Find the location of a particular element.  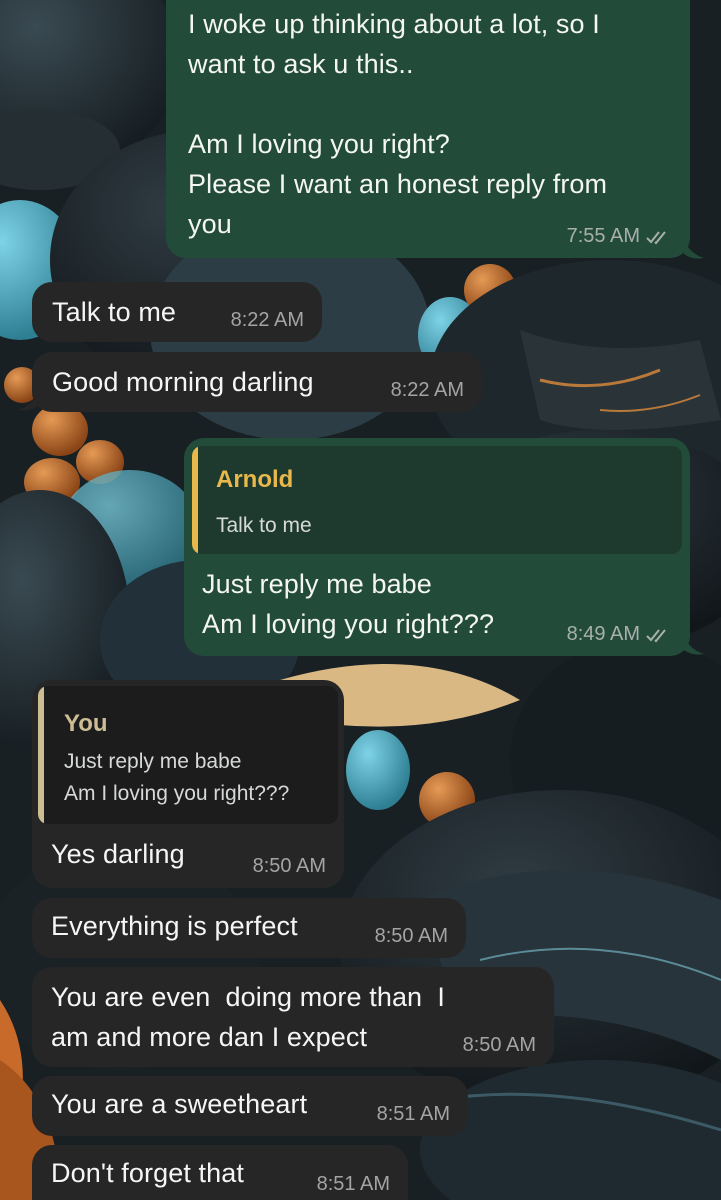

message-incoming: You are a sweetheart 8:51 AM is located at coordinates (250, 1106).